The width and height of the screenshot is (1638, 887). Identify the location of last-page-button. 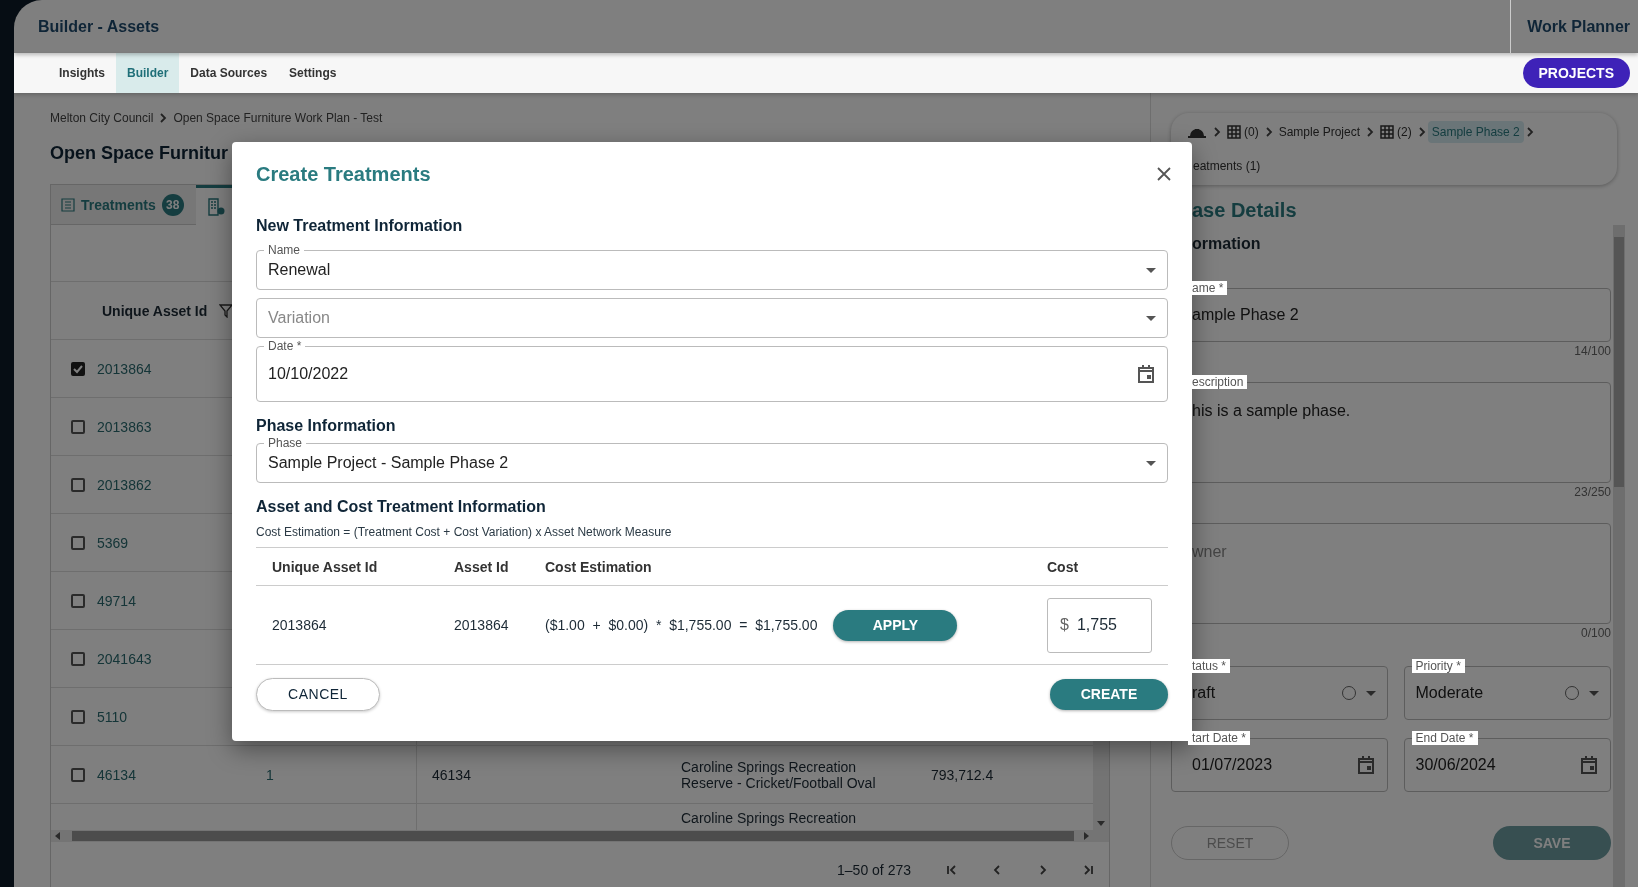
(1089, 869).